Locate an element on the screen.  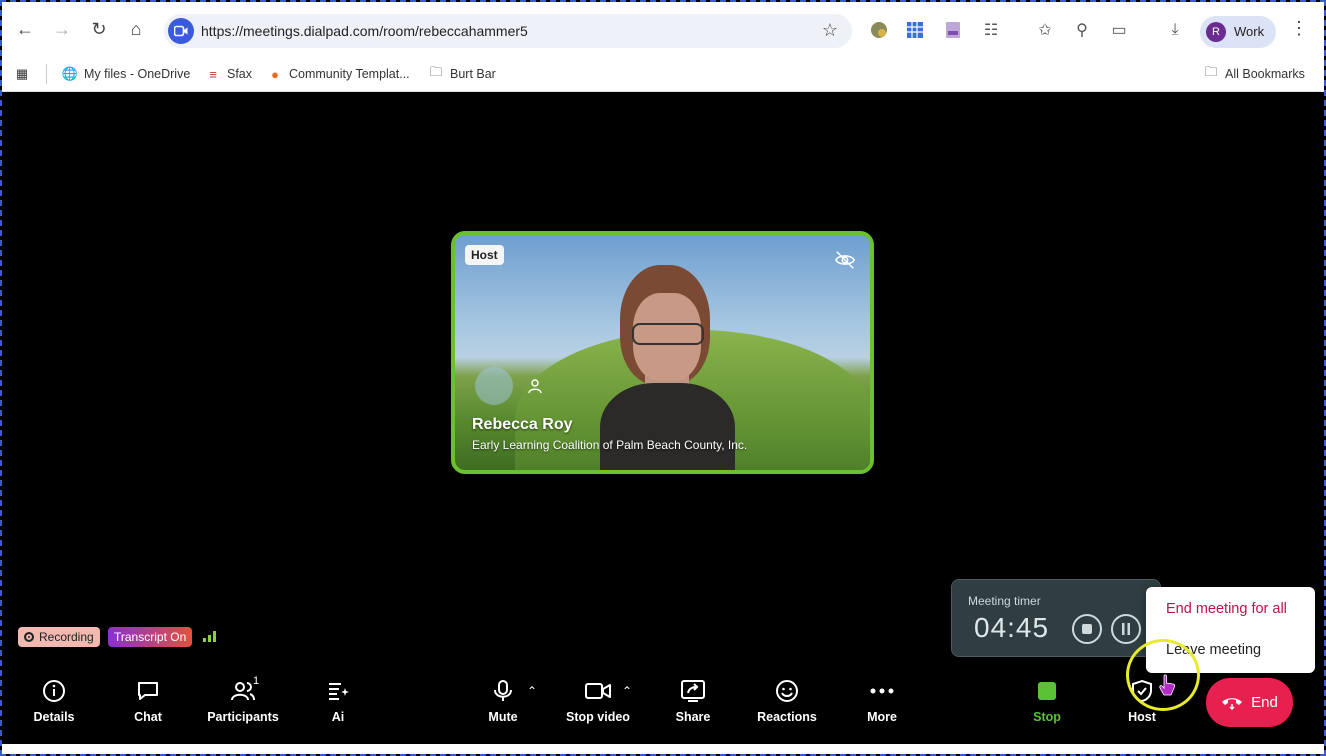
eye-off-icon is located at coordinates (845, 260).